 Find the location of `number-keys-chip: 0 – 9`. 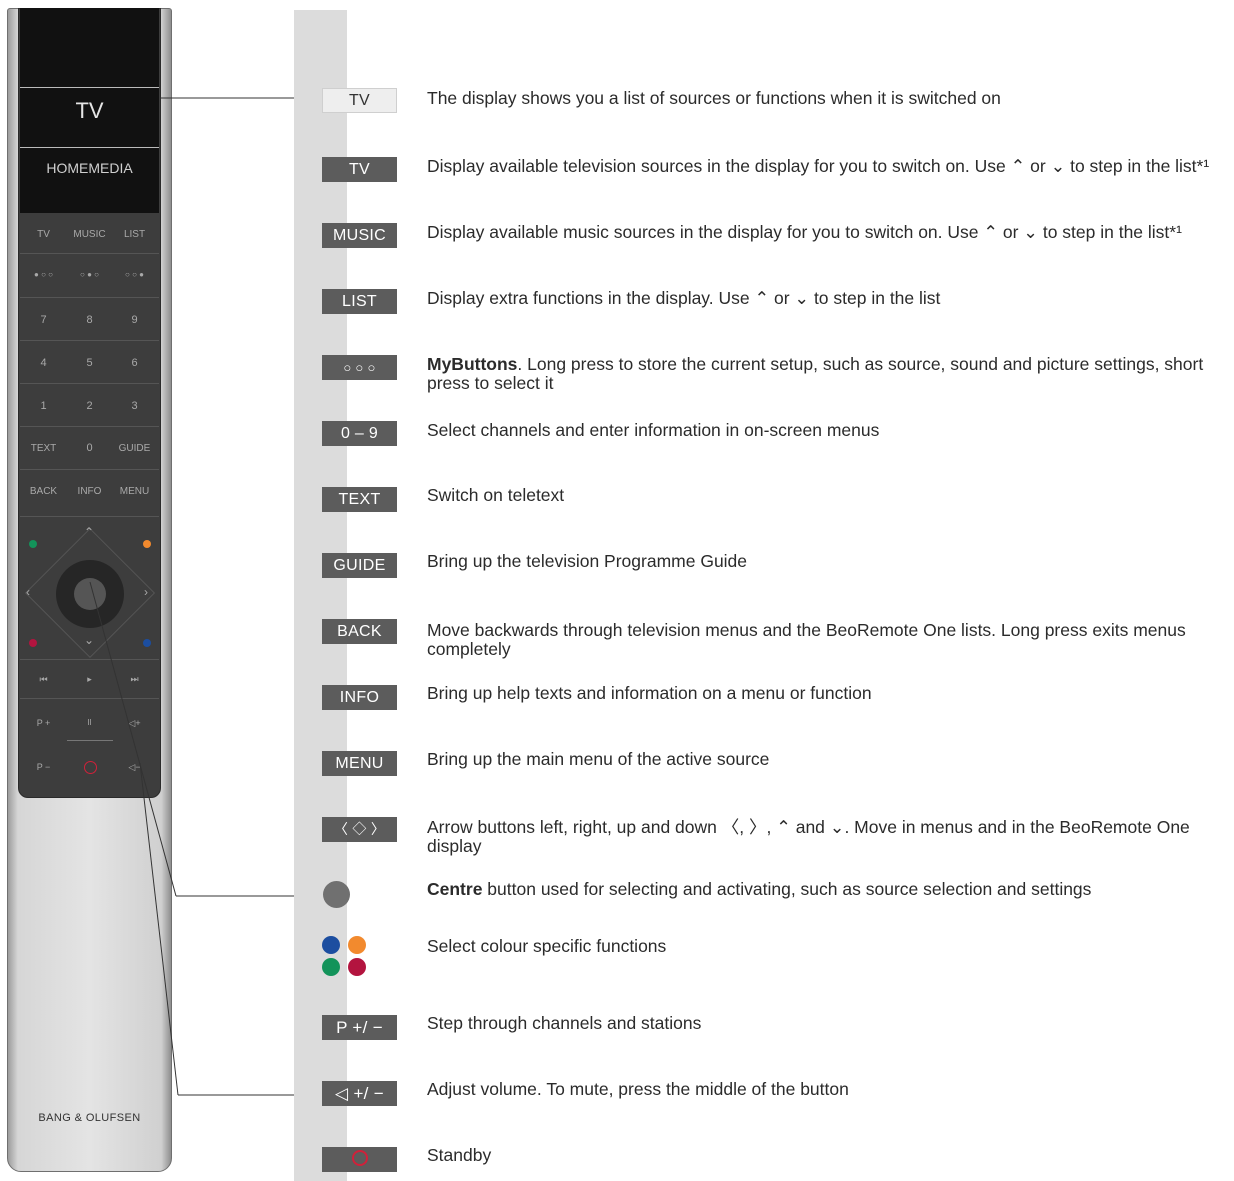

number-keys-chip: 0 – 9 is located at coordinates (359, 433).